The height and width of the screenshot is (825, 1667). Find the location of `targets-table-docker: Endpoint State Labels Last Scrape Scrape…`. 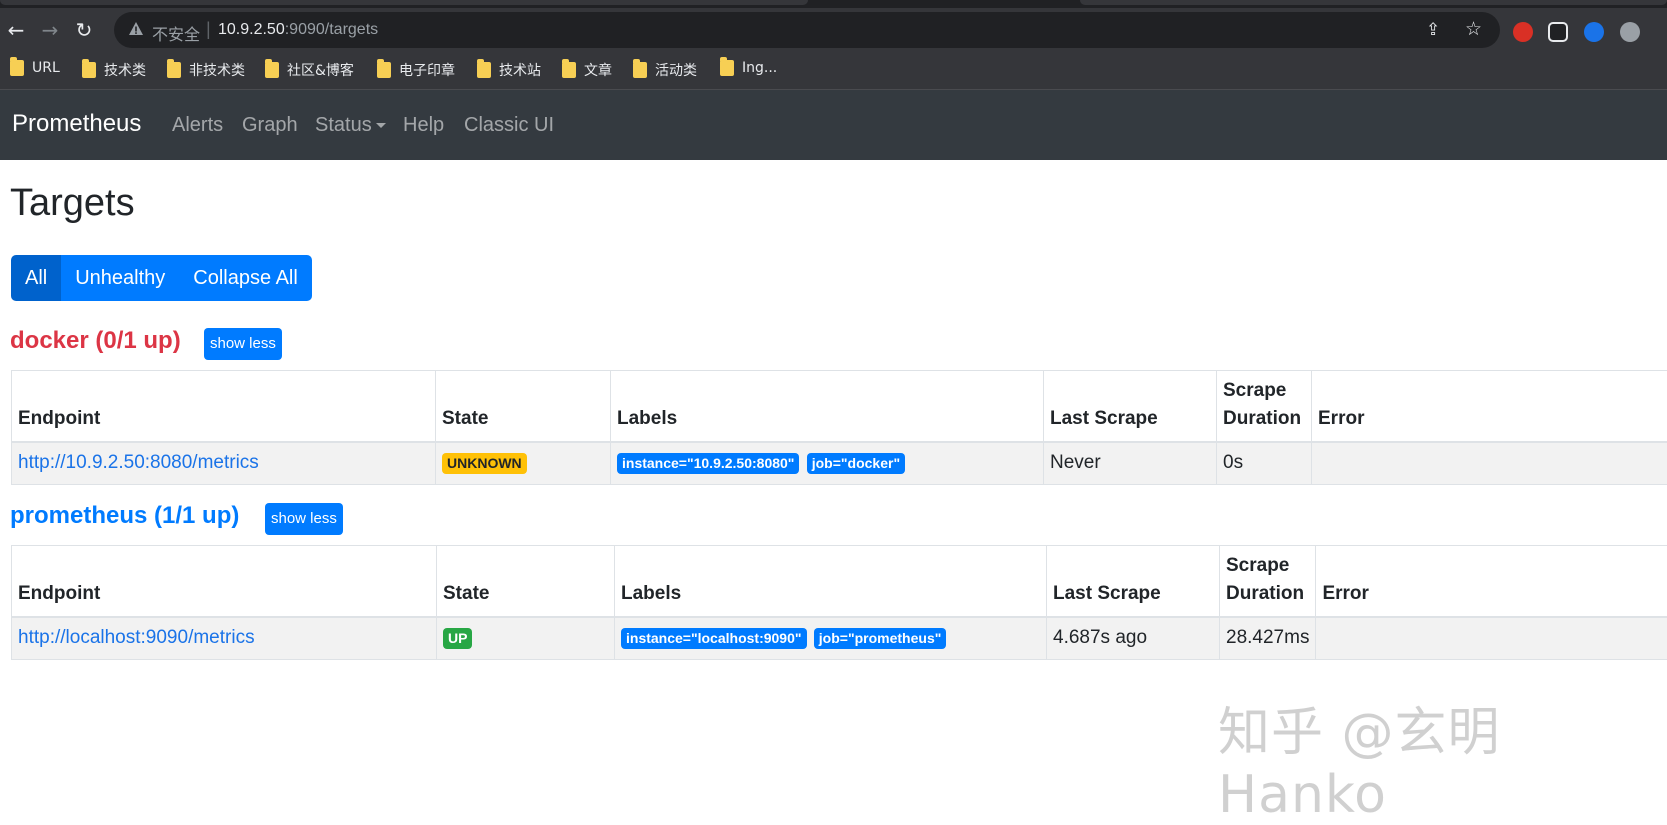

targets-table-docker: Endpoint State Labels Last Scrape Scrape… is located at coordinates (839, 427).